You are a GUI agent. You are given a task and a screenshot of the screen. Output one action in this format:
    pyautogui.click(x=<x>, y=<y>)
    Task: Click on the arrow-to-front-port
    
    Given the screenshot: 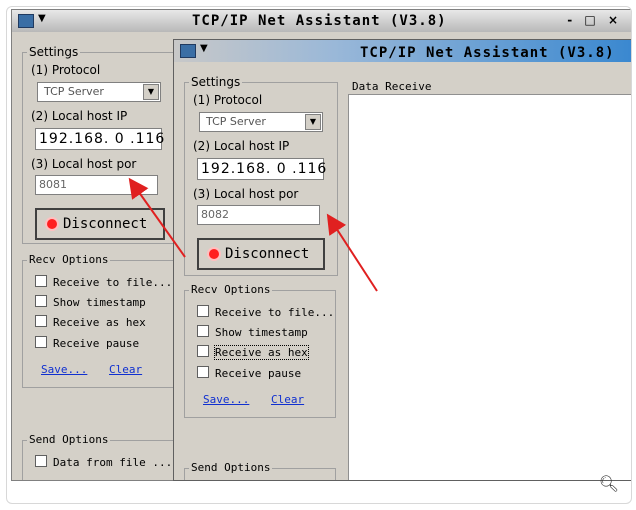 What is the action you would take?
    pyautogui.click(x=352, y=252)
    